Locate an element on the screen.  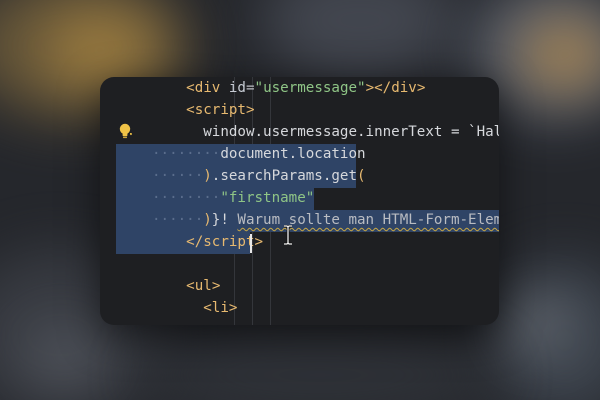
code-line: ········"firstname" is located at coordinates (233, 198).